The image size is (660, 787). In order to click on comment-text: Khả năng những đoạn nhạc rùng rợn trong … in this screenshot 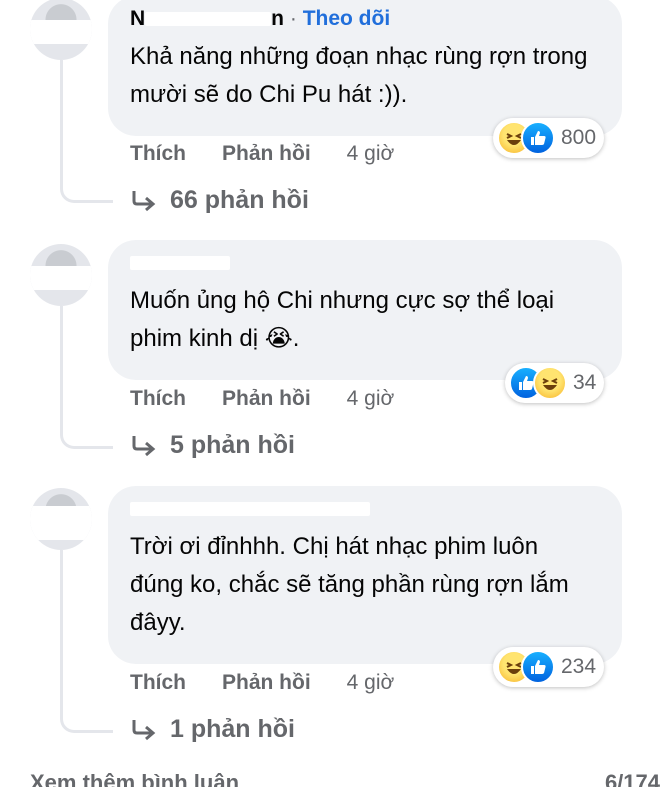, I will do `click(359, 75)`.